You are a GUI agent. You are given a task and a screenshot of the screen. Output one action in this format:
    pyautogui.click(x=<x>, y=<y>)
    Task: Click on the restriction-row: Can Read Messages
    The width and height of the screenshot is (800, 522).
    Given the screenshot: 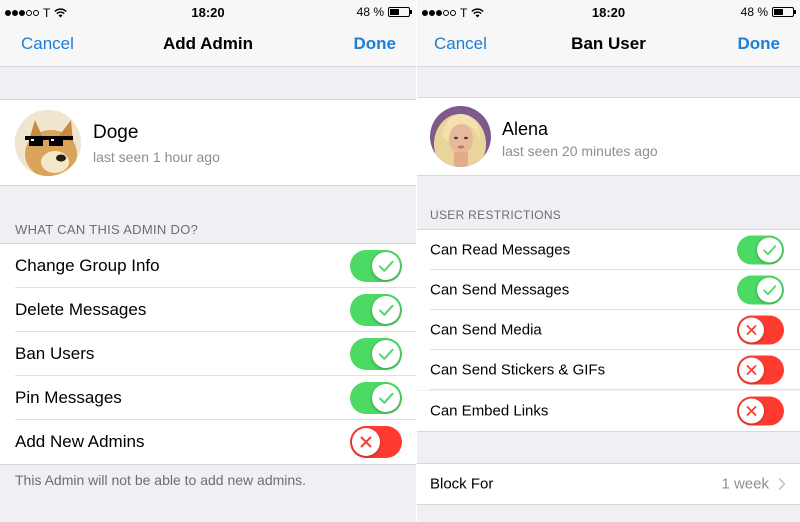 What is the action you would take?
    pyautogui.click(x=608, y=249)
    